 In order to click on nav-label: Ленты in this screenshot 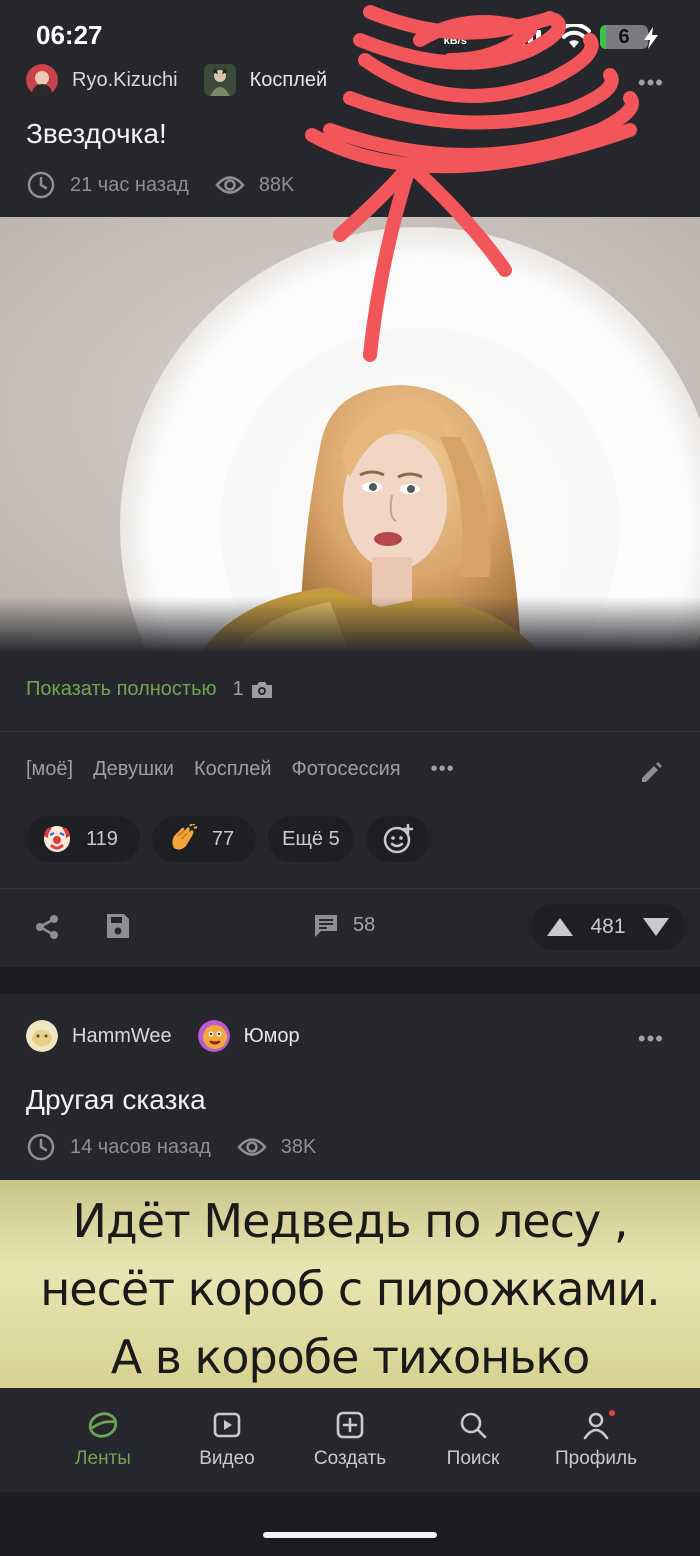, I will do `click(103, 1458)`.